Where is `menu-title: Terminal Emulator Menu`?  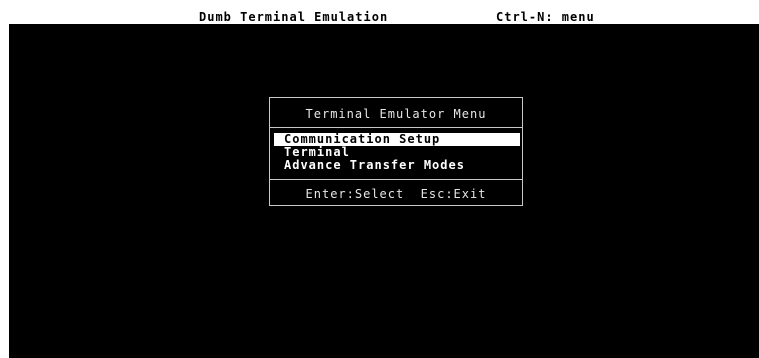
menu-title: Terminal Emulator Menu is located at coordinates (396, 114).